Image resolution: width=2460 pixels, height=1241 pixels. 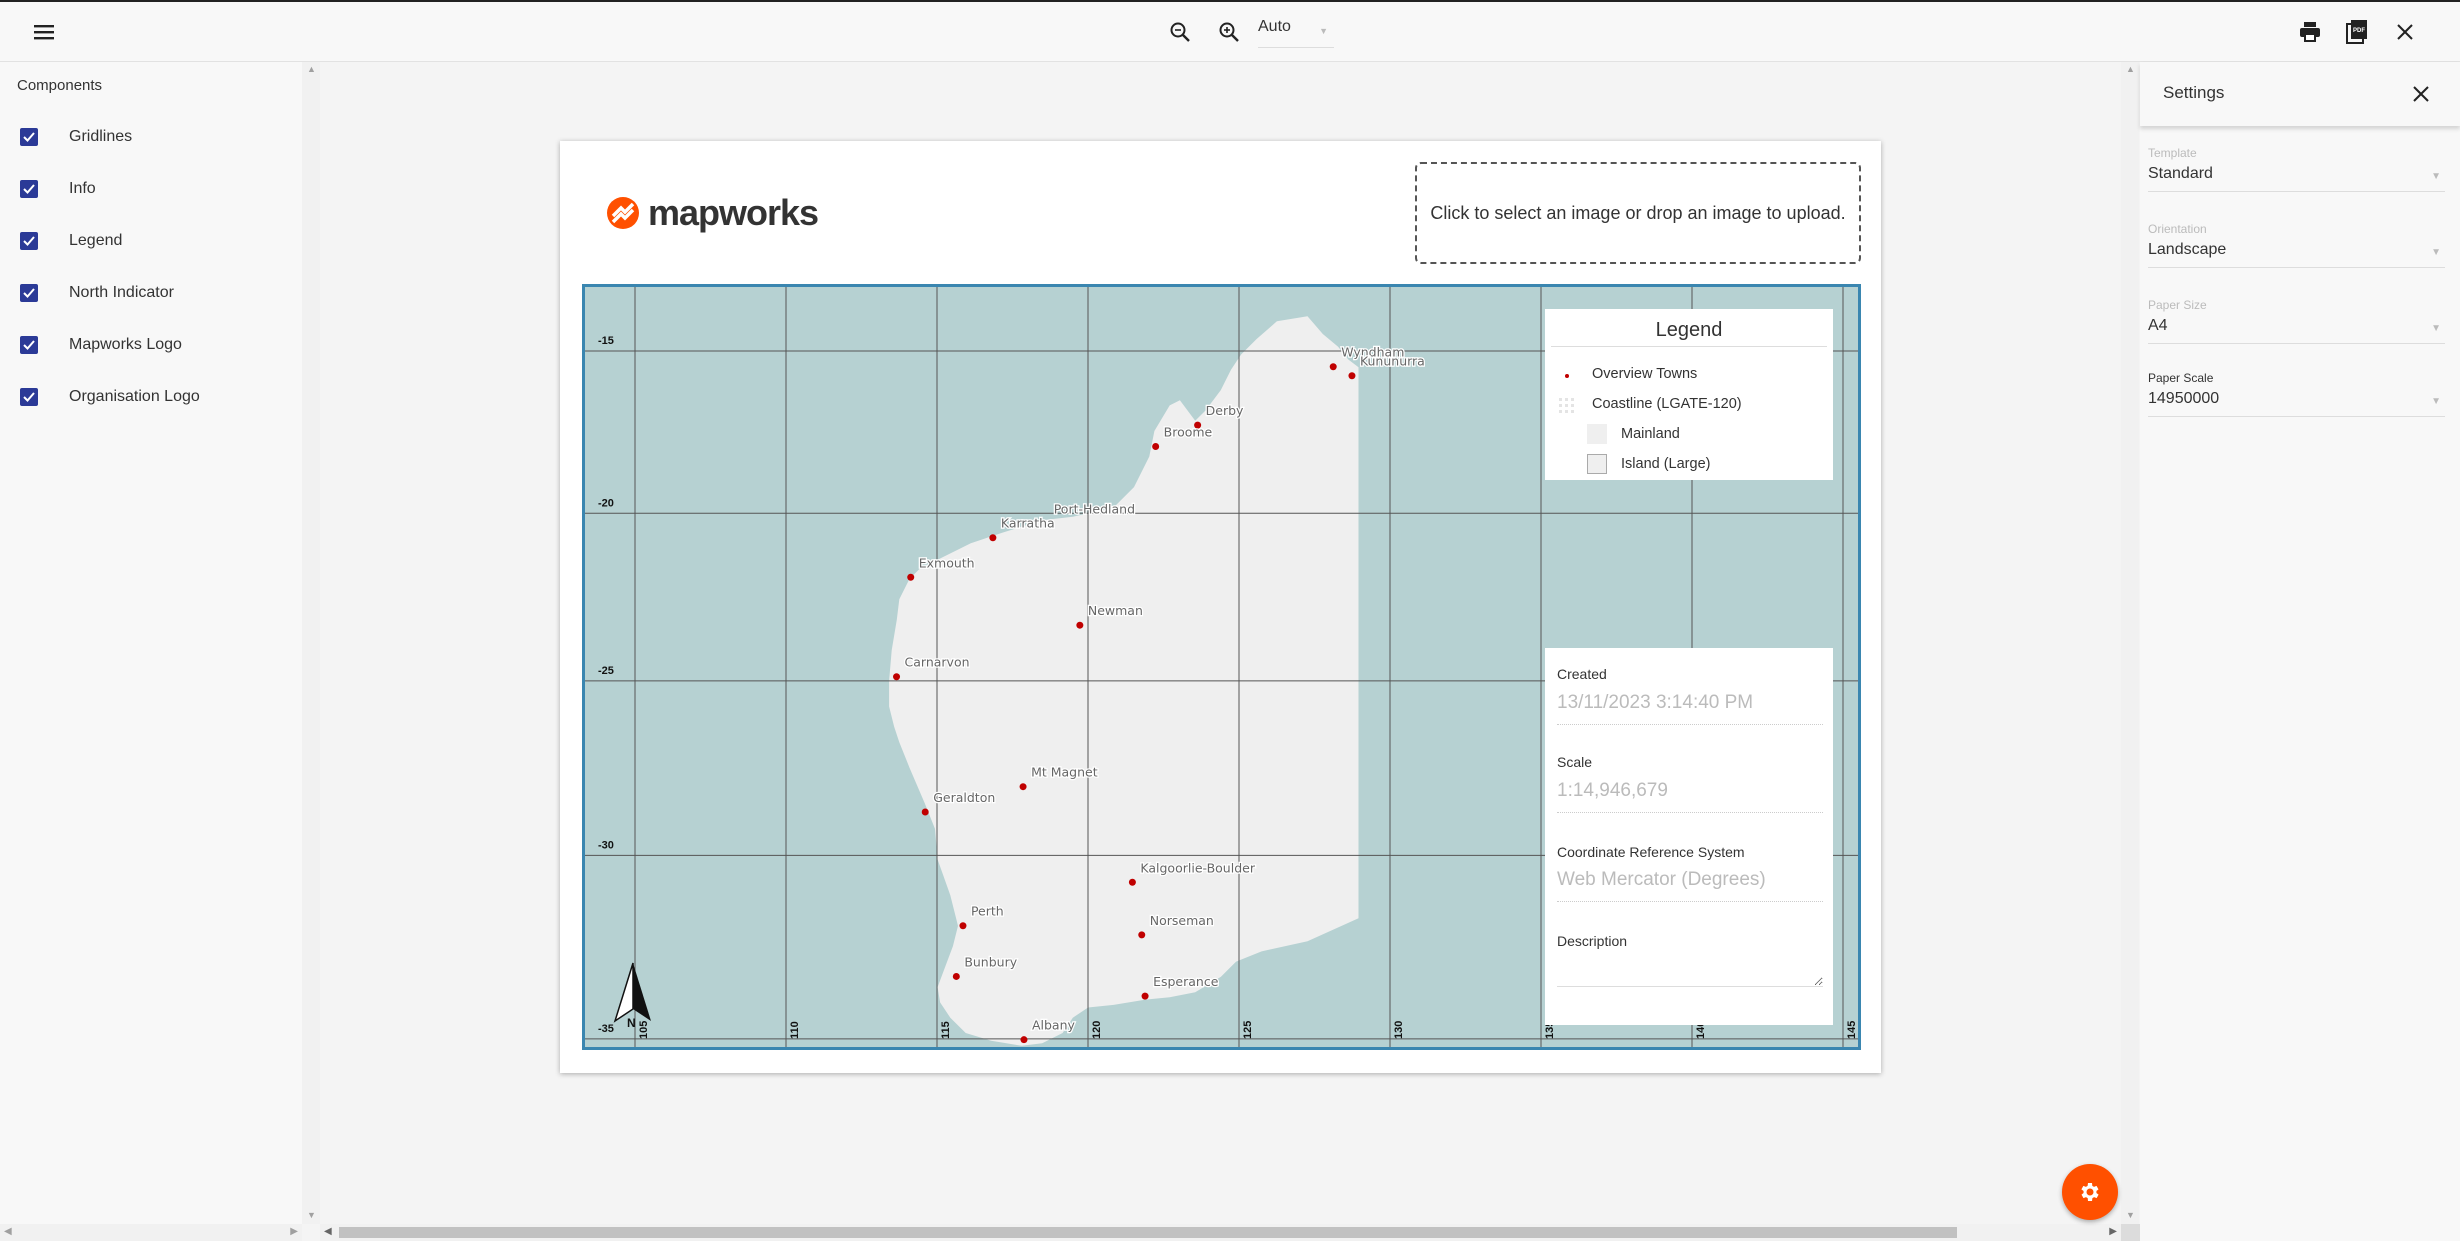 I want to click on mapworks-logo-text: mapworks, so click(x=733, y=212).